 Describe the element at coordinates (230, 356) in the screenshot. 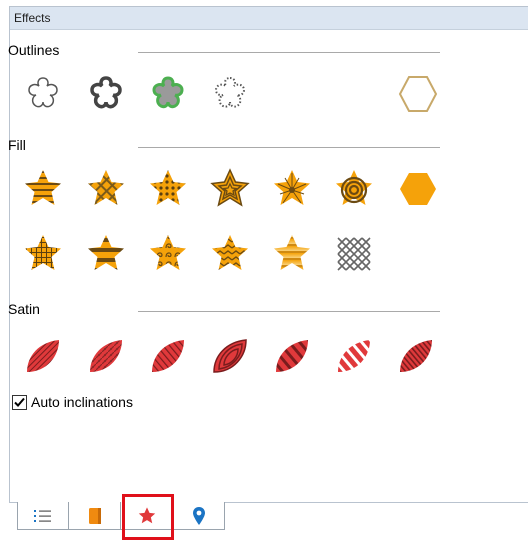

I see `satin-leaf-contour-icon` at that location.